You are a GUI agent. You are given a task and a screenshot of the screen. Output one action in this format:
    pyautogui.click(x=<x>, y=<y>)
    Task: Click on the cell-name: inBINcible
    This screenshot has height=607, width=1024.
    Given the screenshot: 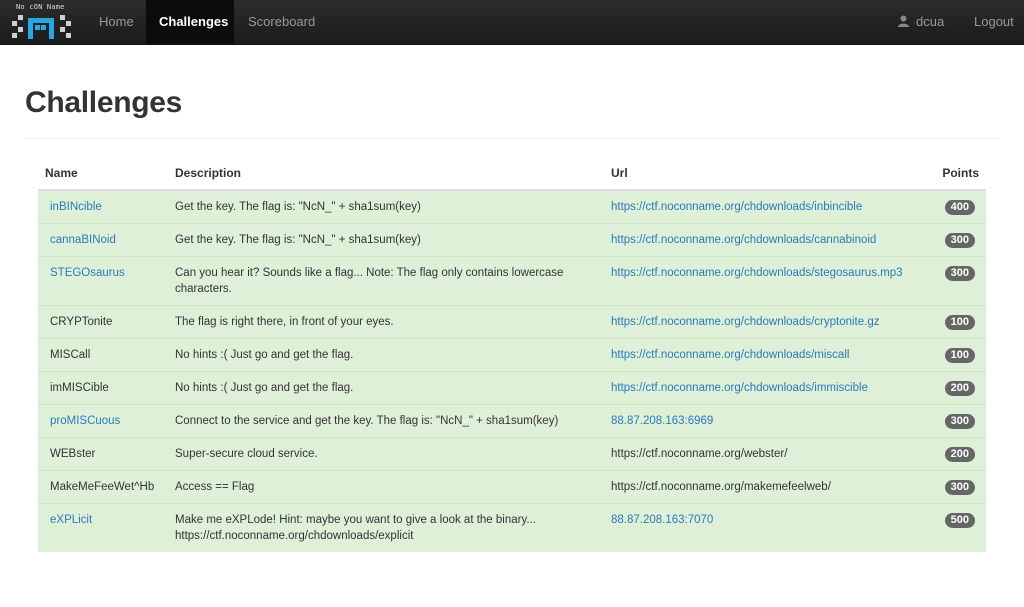 What is the action you would take?
    pyautogui.click(x=103, y=206)
    